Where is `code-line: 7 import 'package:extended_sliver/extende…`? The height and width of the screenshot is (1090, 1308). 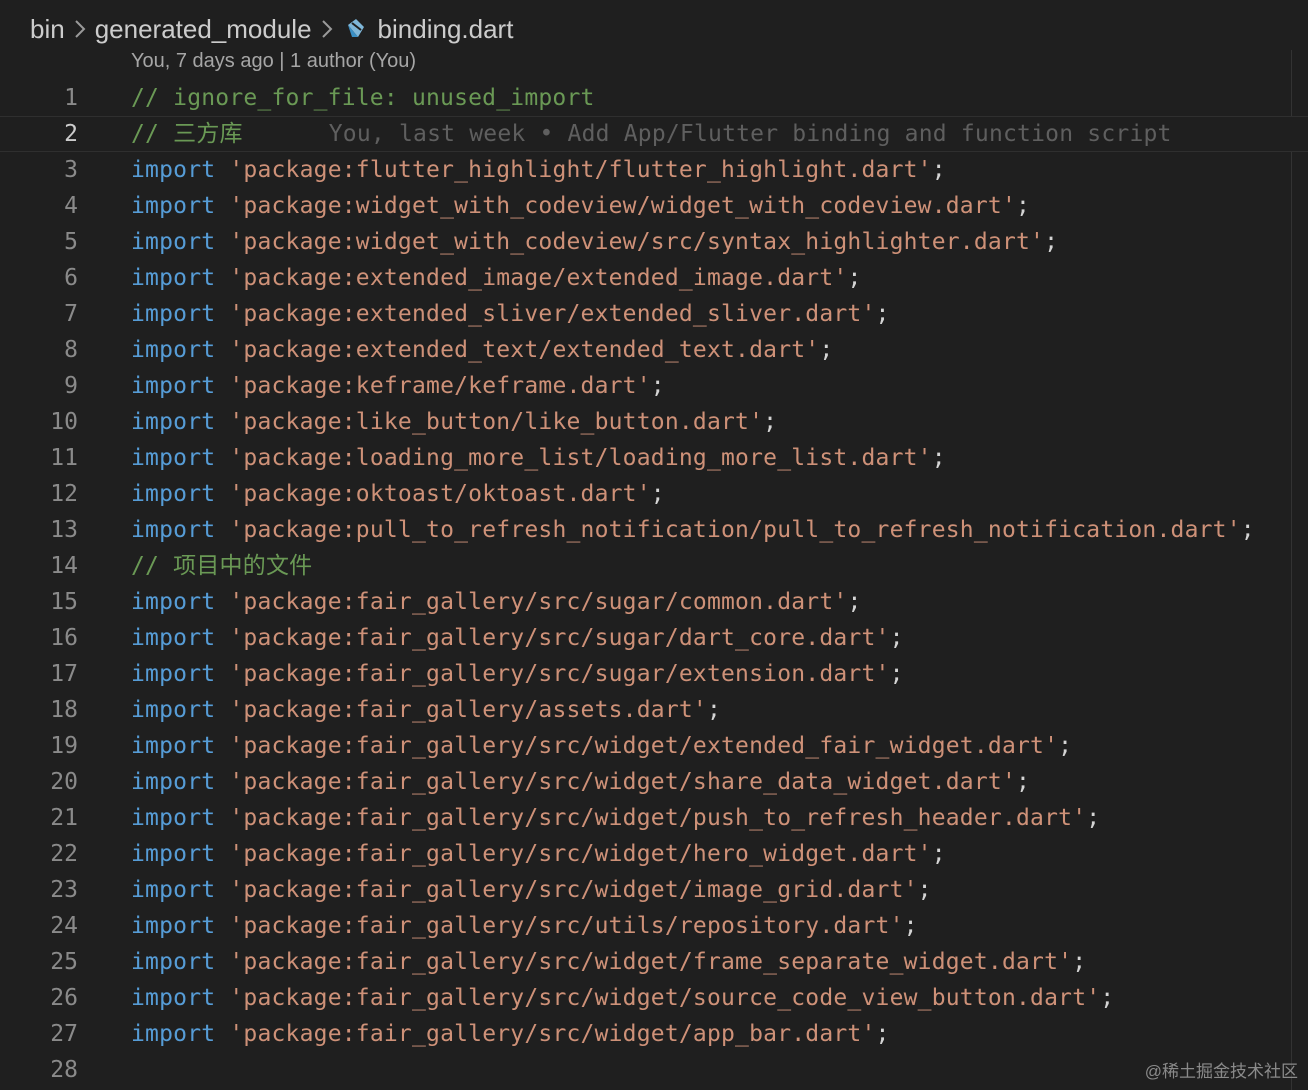 code-line: 7 import 'package:extended_sliver/extende… is located at coordinates (654, 314).